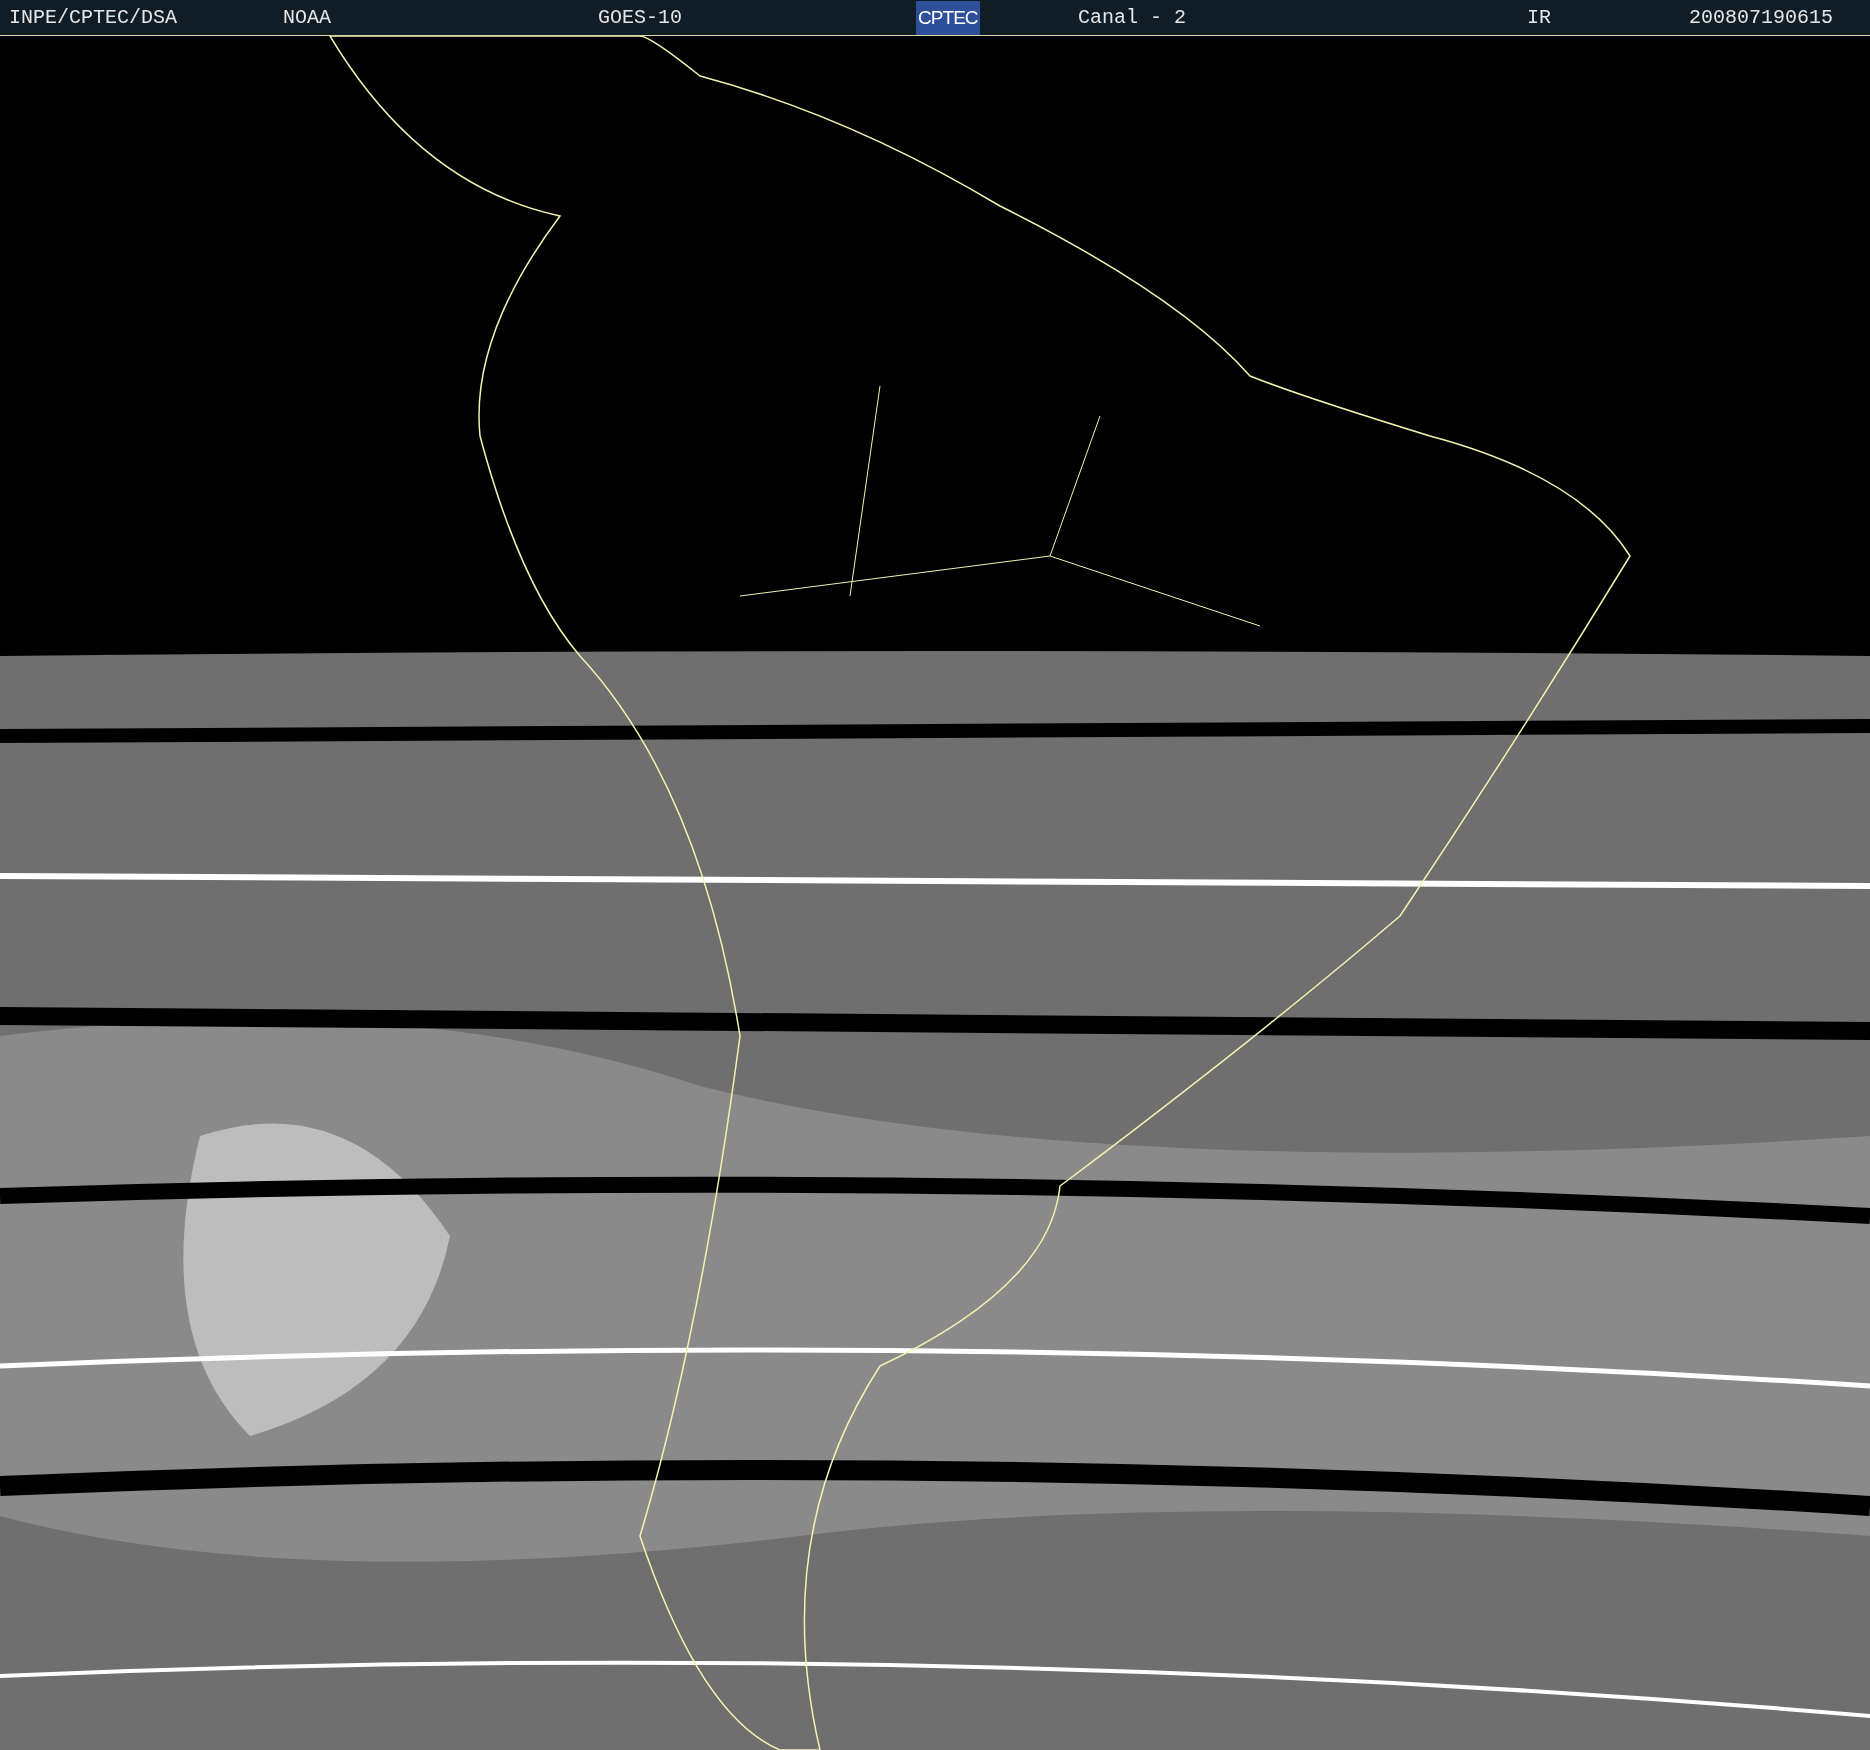 This screenshot has width=1870, height=1750. Describe the element at coordinates (1539, 17) in the screenshot. I see `band-label: IR` at that location.